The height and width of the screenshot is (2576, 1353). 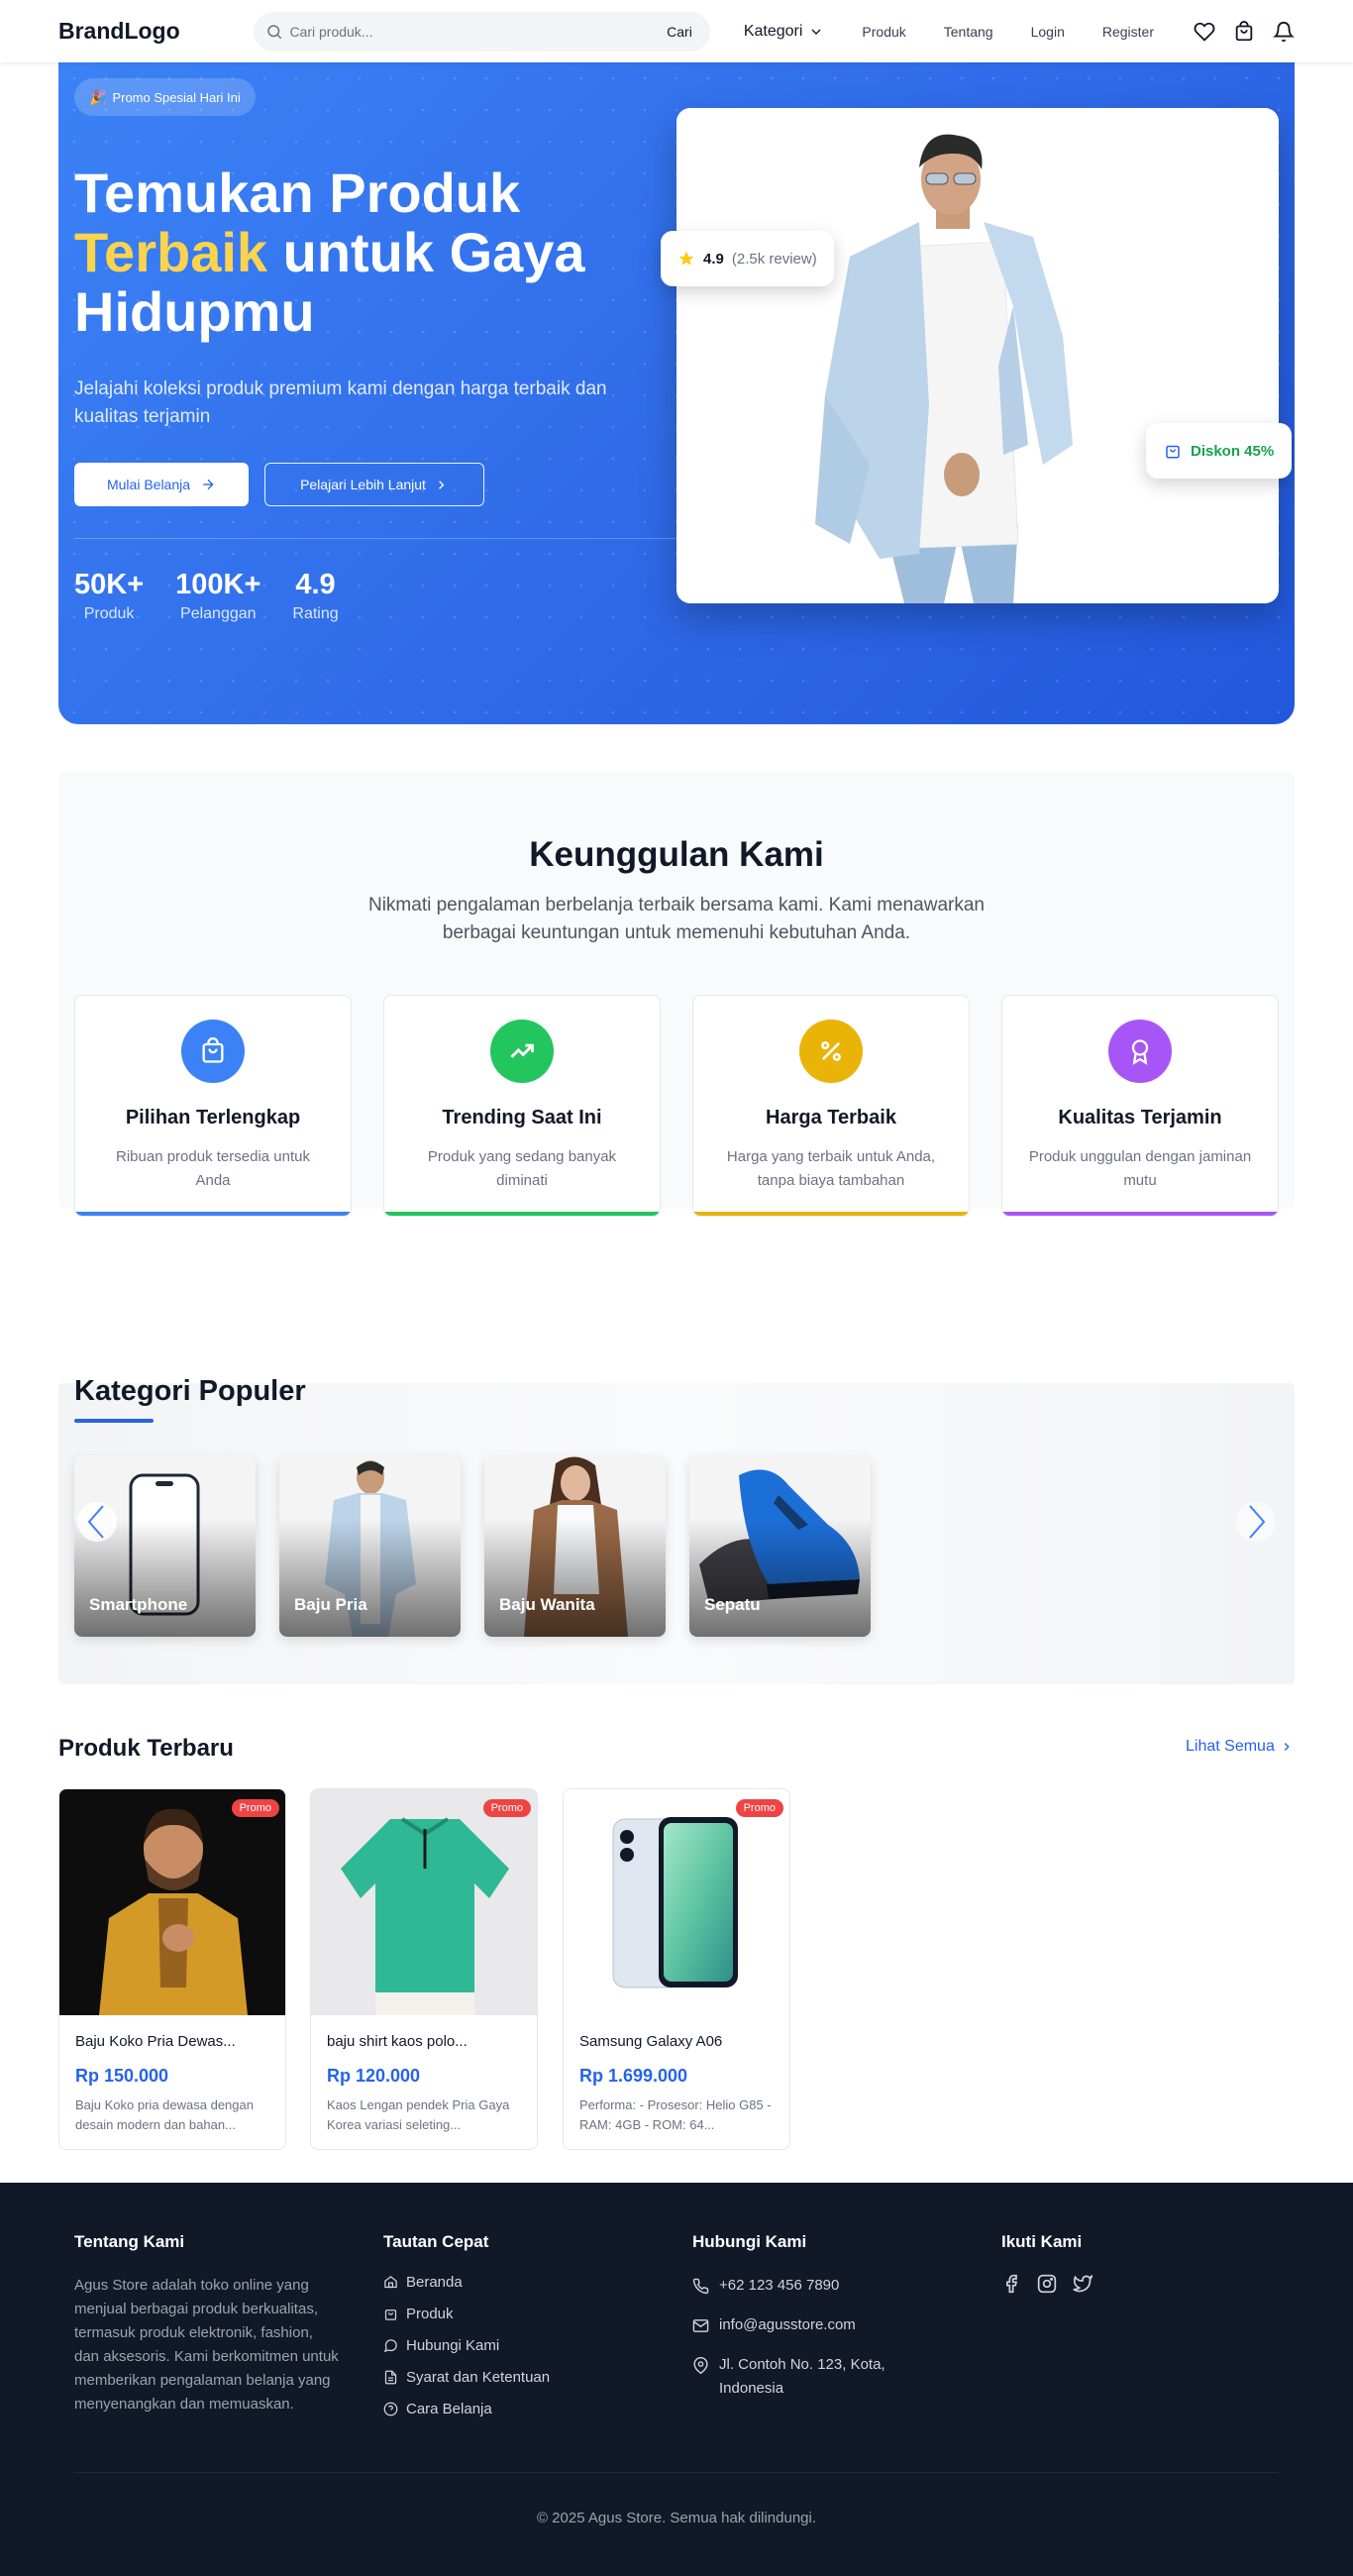 What do you see at coordinates (575, 1546) in the screenshot?
I see `category-card-baju-wanita: Baju Wanita` at bounding box center [575, 1546].